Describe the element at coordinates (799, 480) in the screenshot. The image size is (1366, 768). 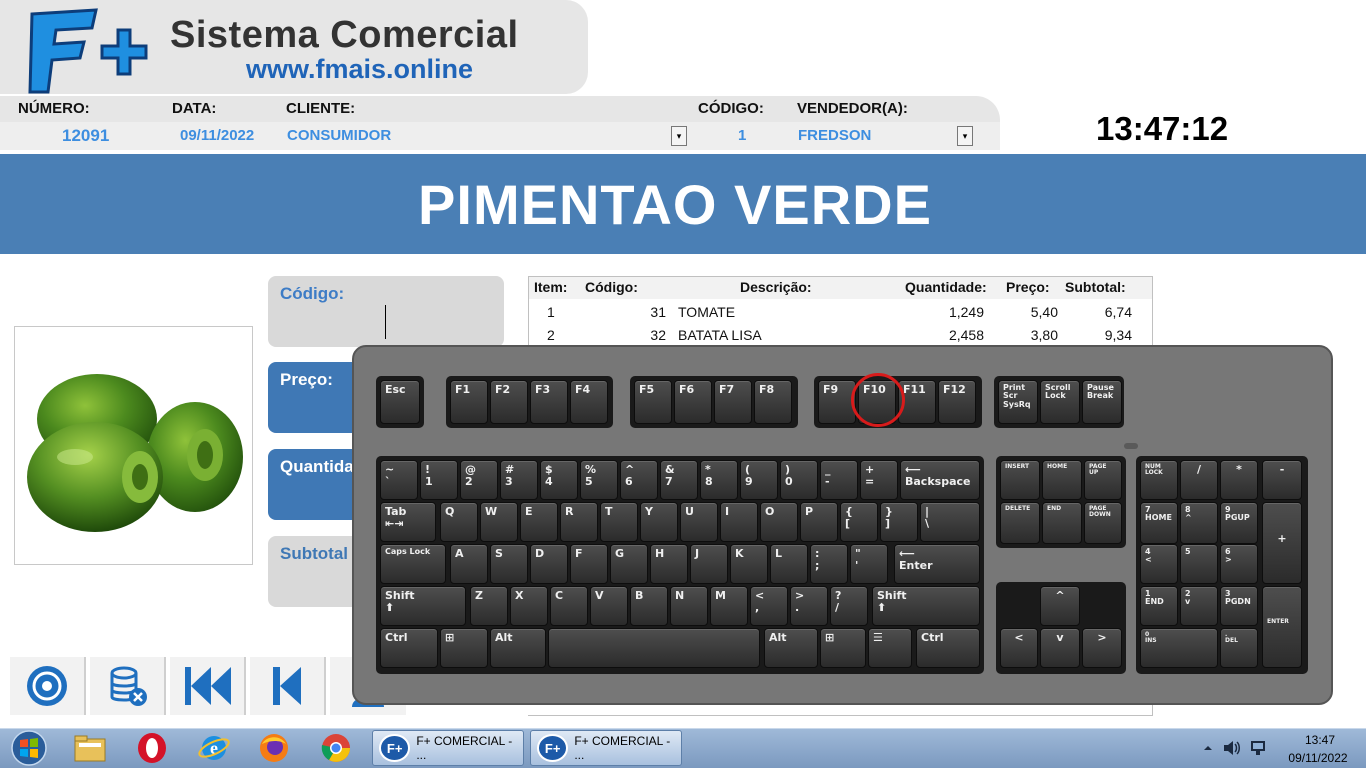
I see `key-0: ) 0` at that location.